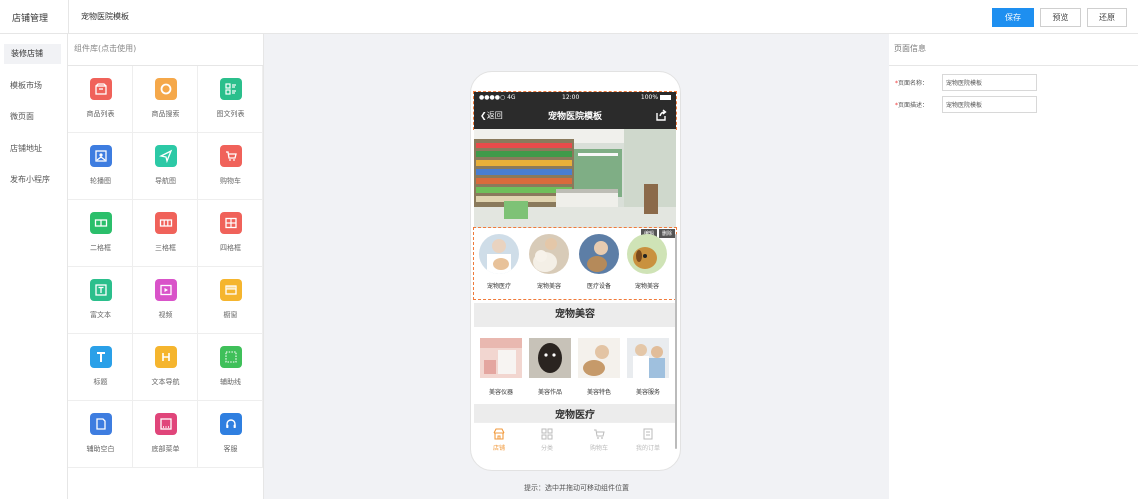  What do you see at coordinates (165, 50) in the screenshot?
I see `component-library-header: 组件库(点击使用)` at bounding box center [165, 50].